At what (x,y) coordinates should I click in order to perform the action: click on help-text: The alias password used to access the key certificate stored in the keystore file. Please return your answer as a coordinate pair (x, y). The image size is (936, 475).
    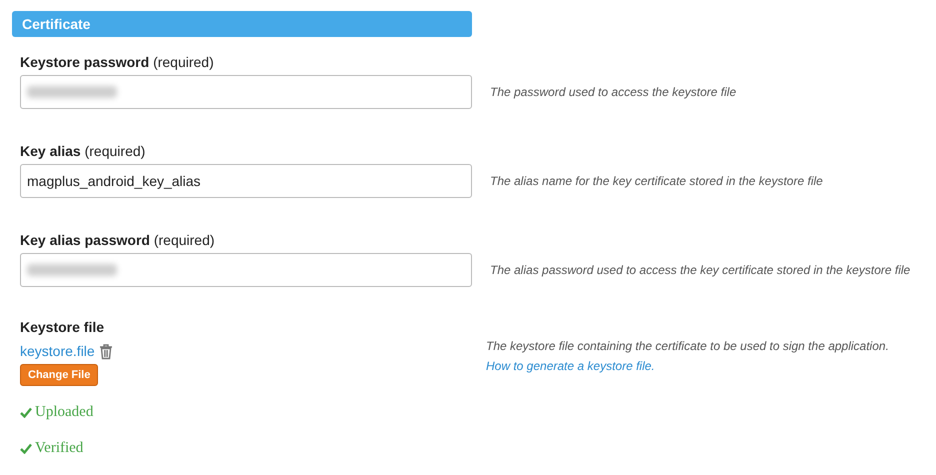
    Looking at the image, I should click on (700, 270).